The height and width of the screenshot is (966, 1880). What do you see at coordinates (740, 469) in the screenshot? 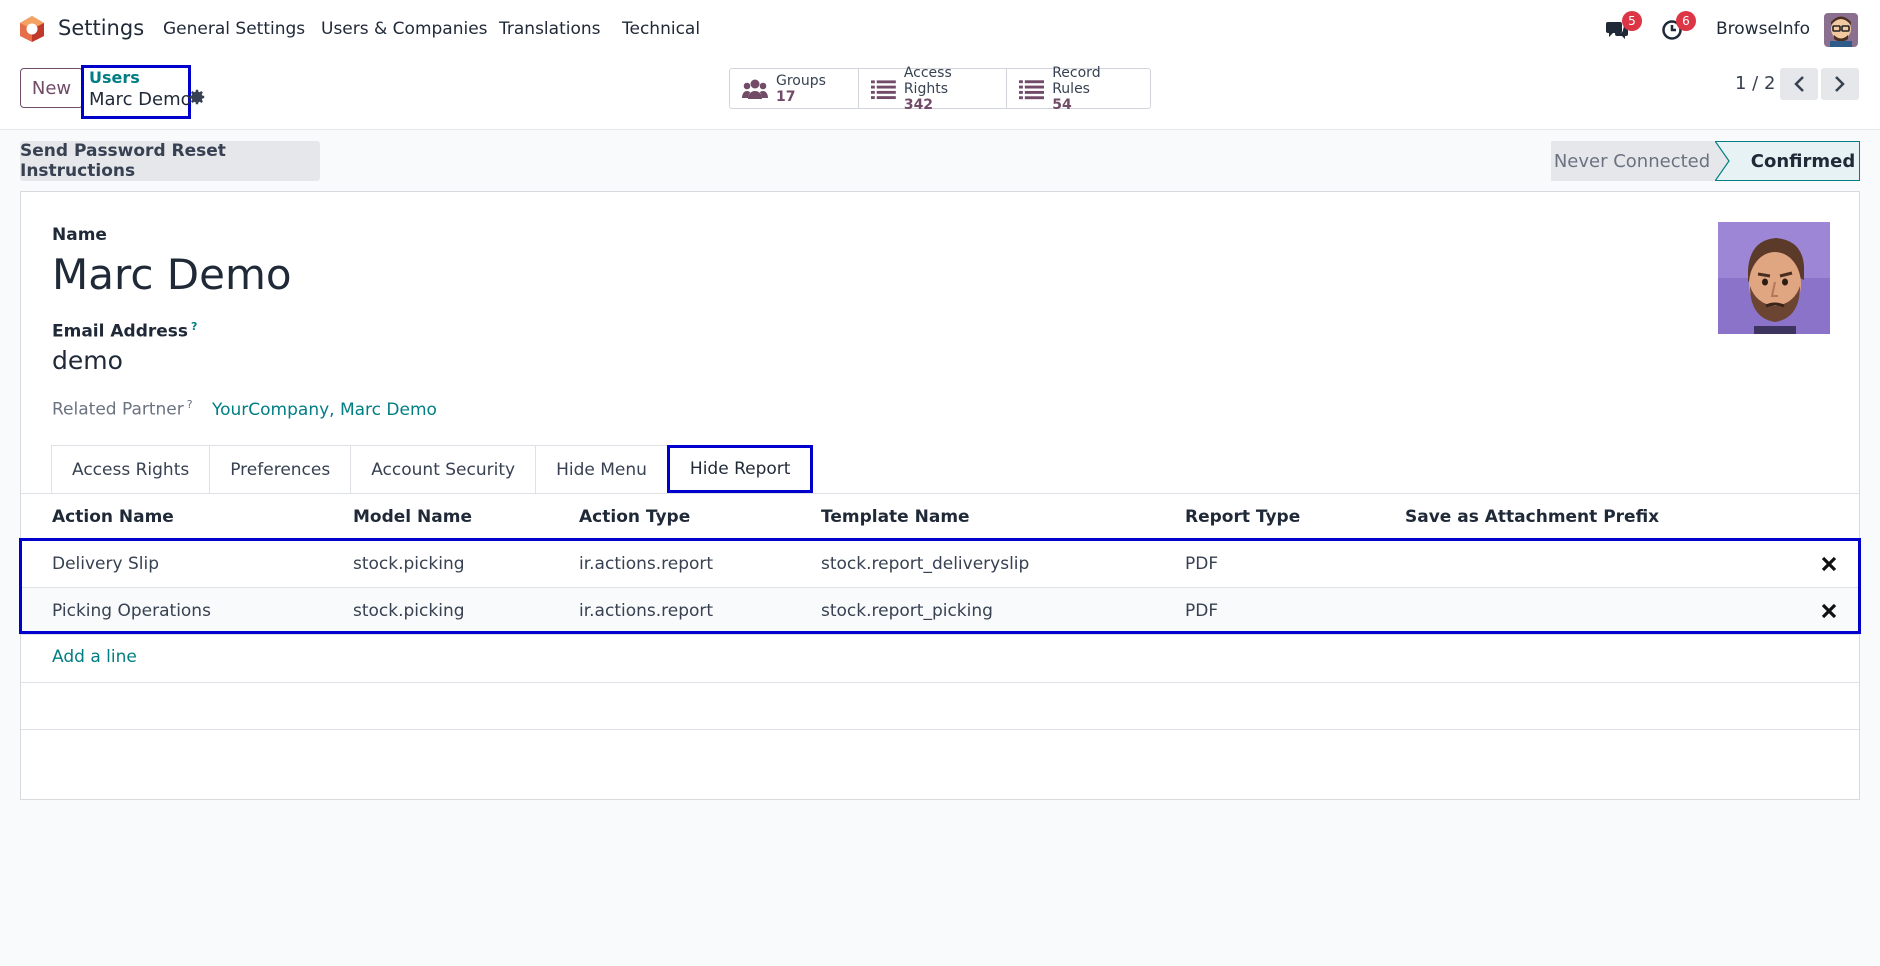
I see `tab-hide-report: Hide Report` at bounding box center [740, 469].